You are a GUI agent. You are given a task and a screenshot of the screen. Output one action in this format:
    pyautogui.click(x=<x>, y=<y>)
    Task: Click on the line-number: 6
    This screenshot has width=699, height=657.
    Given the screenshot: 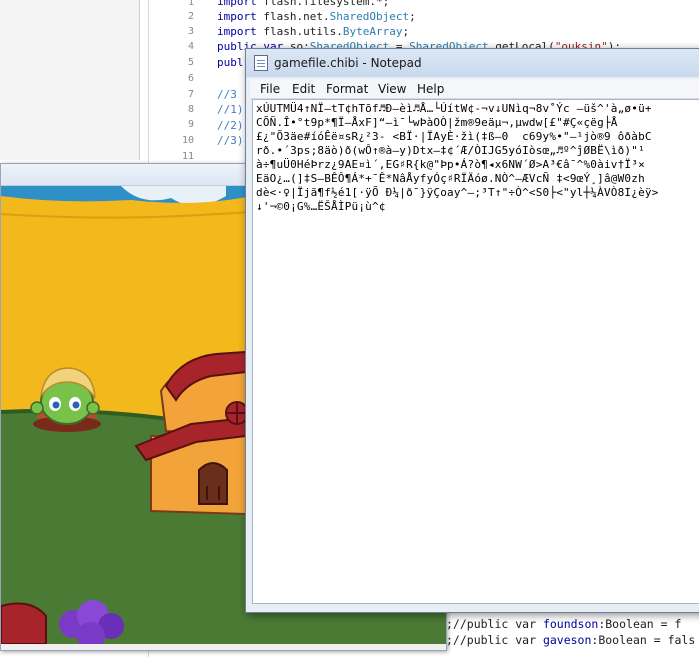 What is the action you would take?
    pyautogui.click(x=190, y=78)
    